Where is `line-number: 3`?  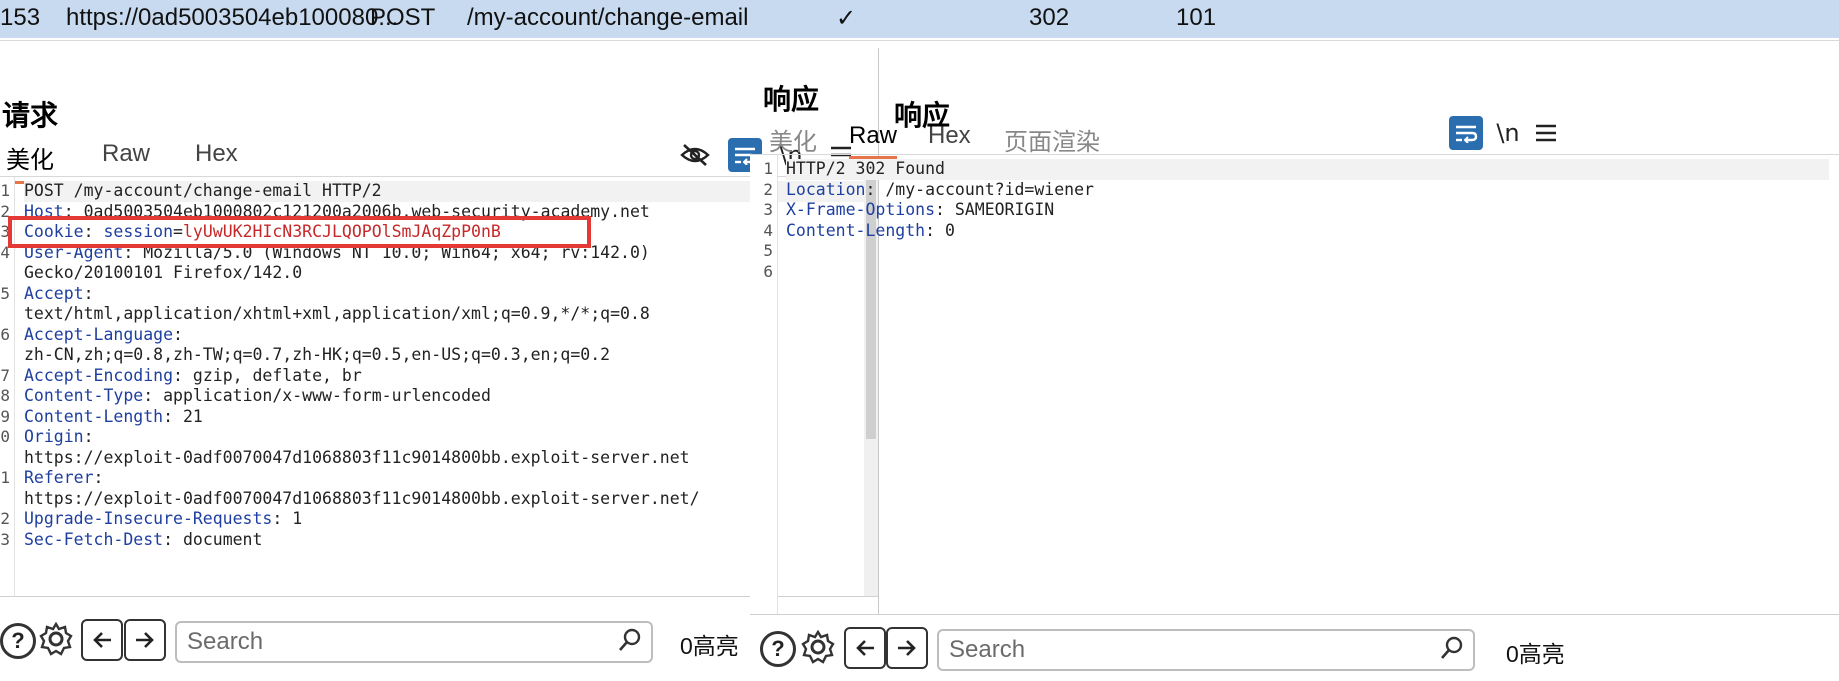
line-number: 3 is located at coordinates (768, 209).